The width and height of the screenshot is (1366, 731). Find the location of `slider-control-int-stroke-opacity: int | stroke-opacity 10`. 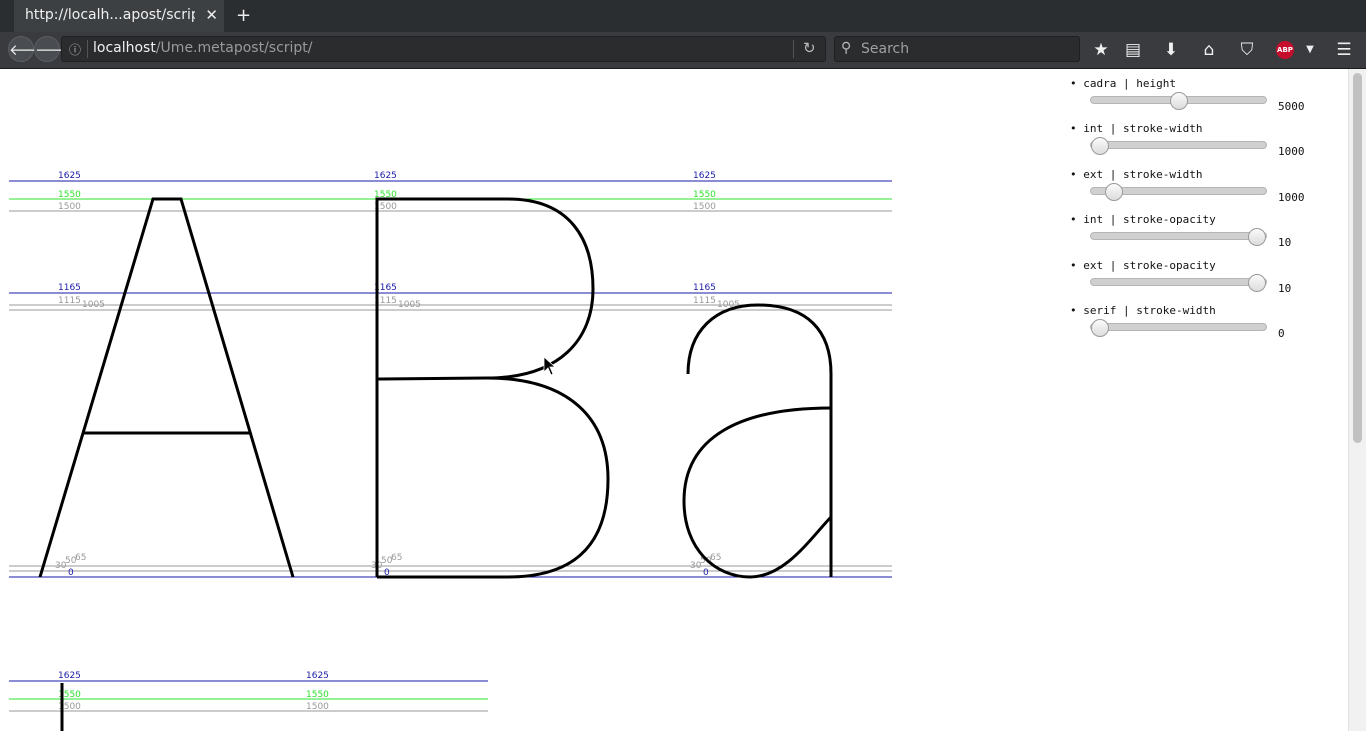

slider-control-int-stroke-opacity: int | stroke-opacity 10 is located at coordinates (1198, 235).